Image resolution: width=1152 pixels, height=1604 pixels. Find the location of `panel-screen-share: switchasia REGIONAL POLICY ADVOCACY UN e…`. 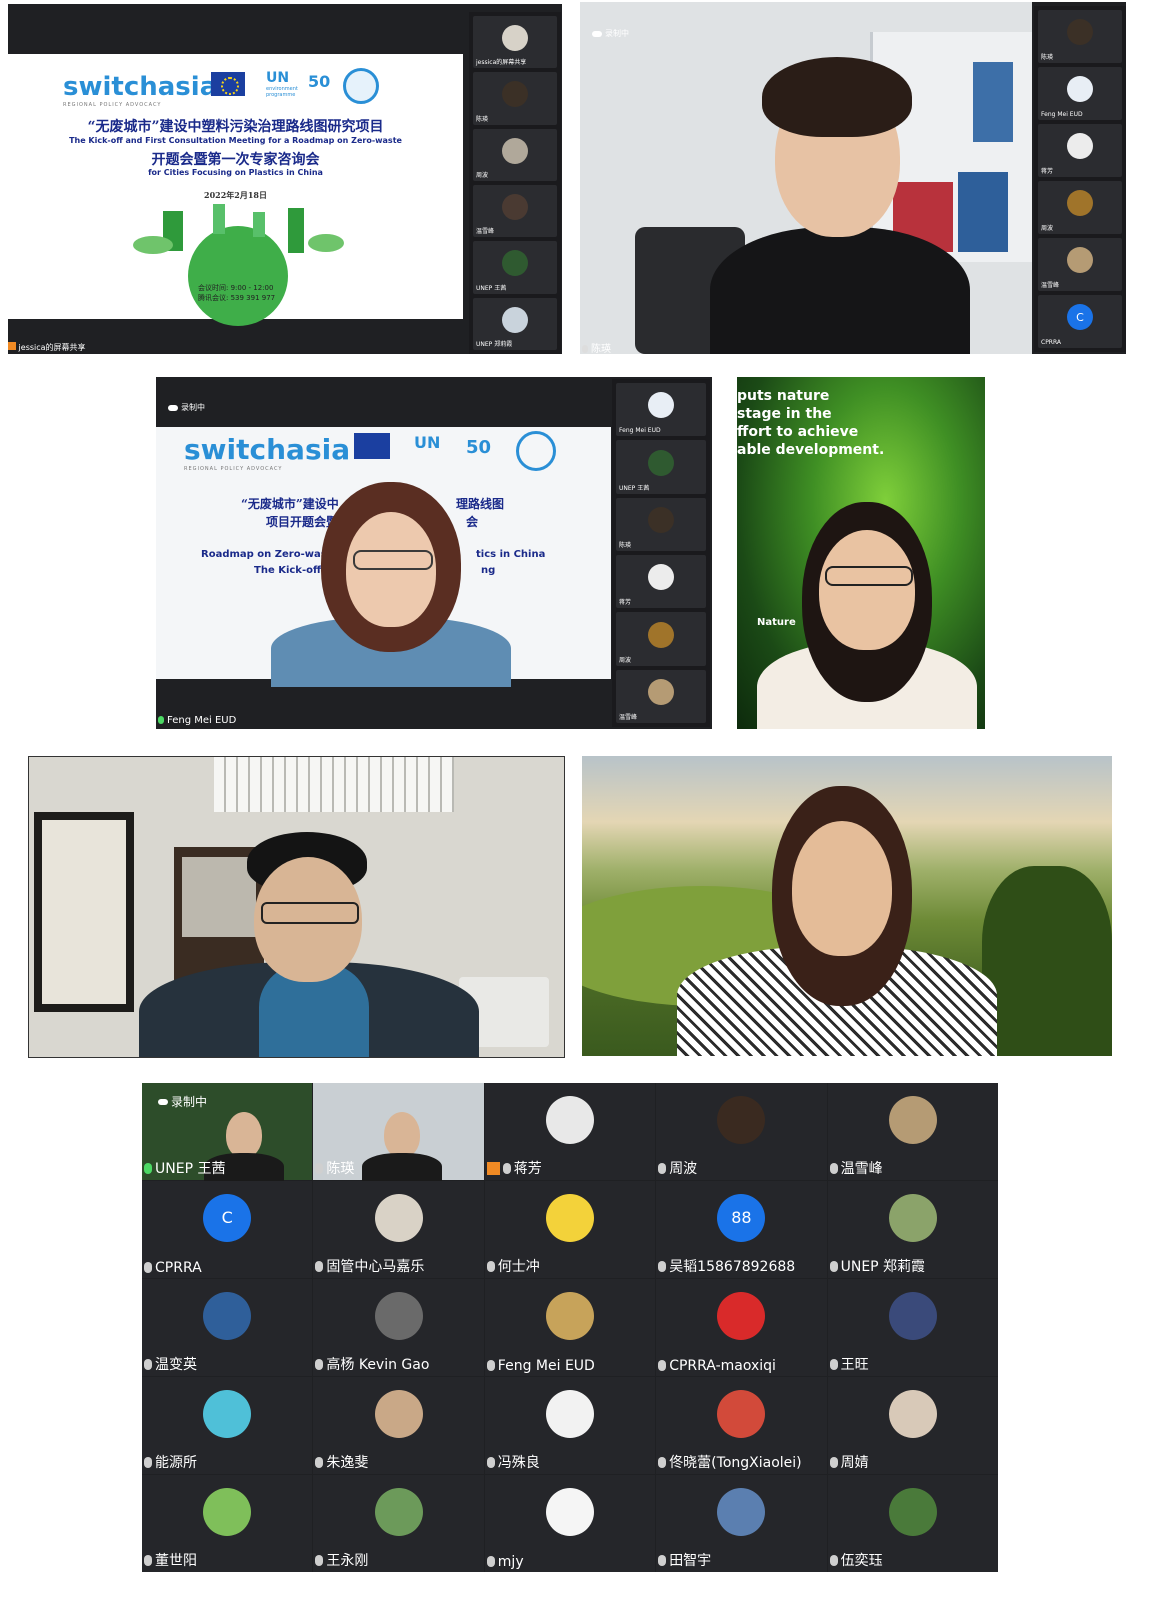

panel-screen-share: switchasia REGIONAL POLICY ADVOCACY UN e… is located at coordinates (285, 179).